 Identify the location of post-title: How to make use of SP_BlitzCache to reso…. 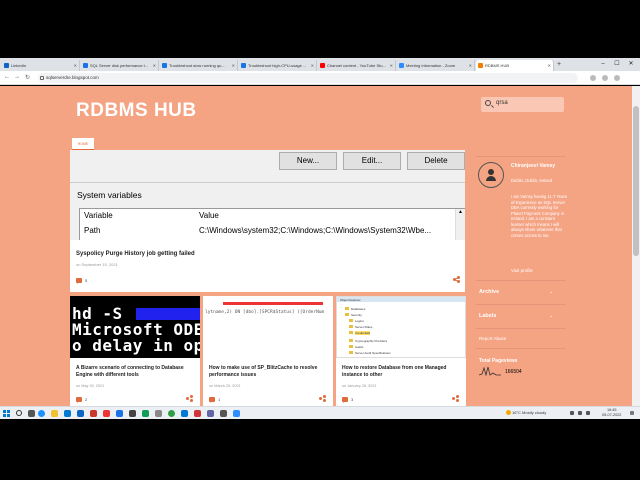
(268, 372).